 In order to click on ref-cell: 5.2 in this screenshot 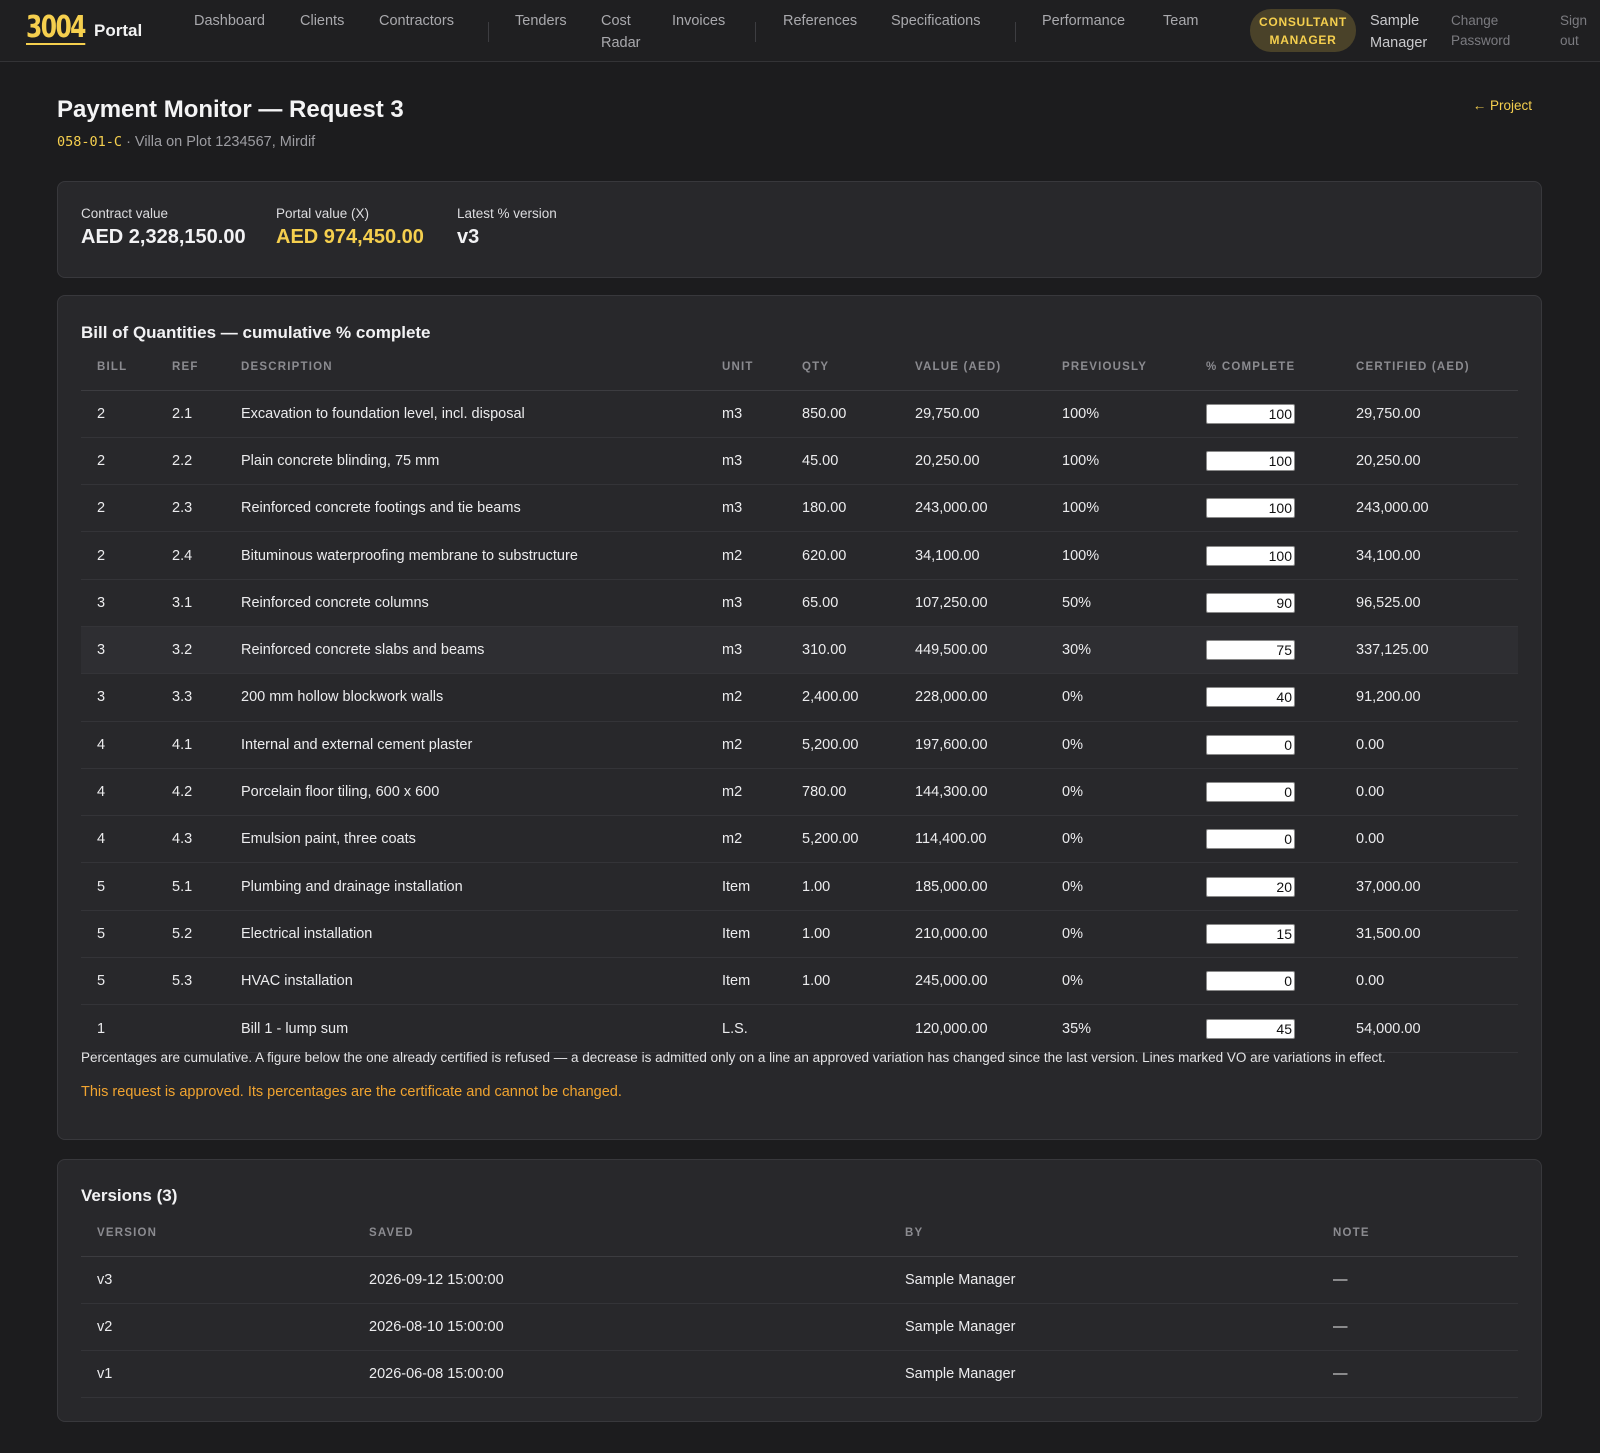, I will do `click(190, 934)`.